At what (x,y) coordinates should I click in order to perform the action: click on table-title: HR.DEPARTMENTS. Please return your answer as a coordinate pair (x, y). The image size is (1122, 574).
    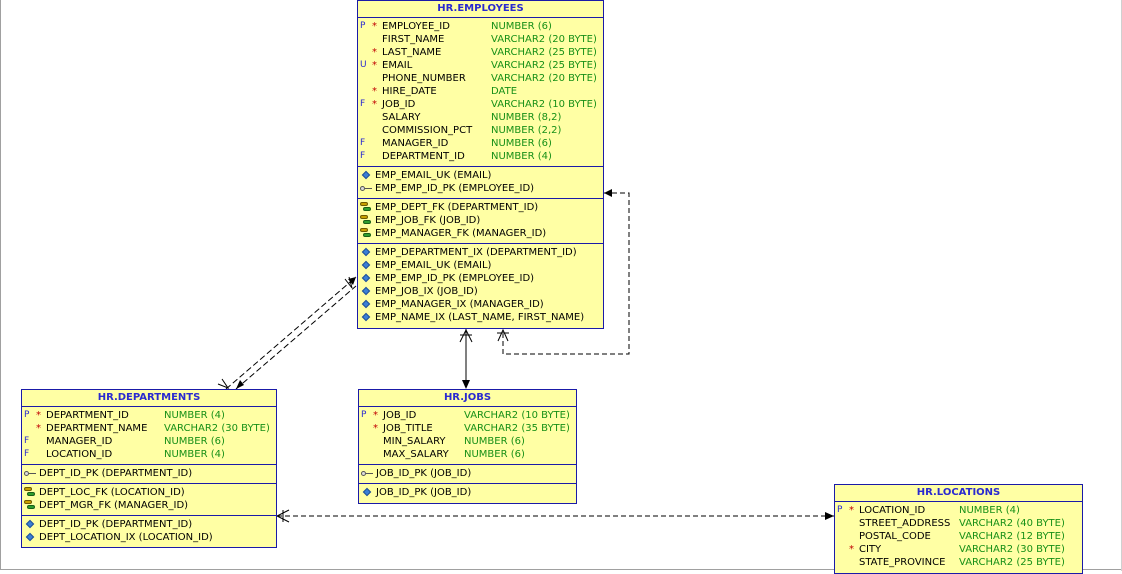
    Looking at the image, I should click on (149, 398).